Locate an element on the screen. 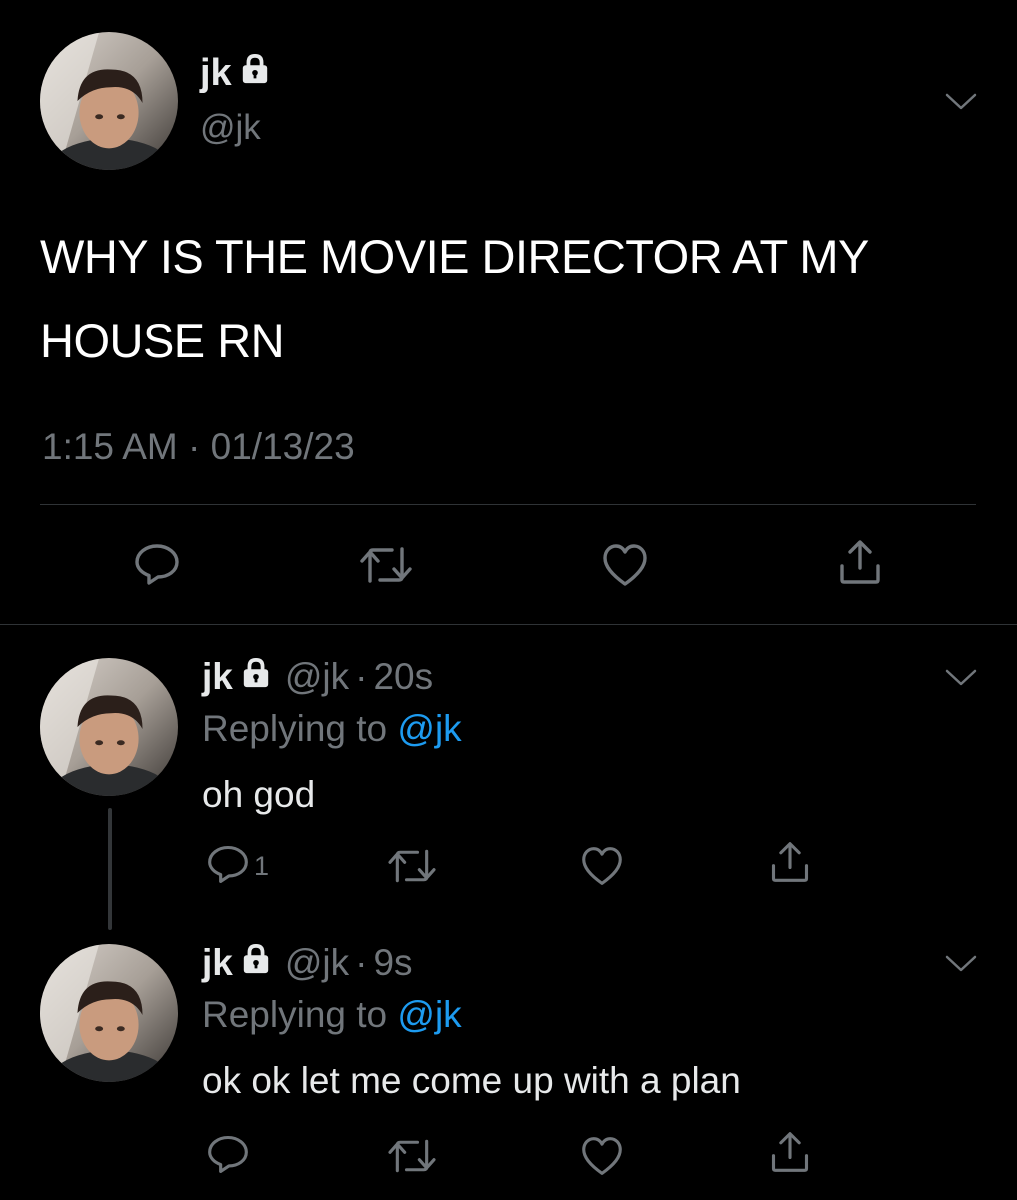 This screenshot has width=1017, height=1200. reply-age: 9s is located at coordinates (392, 963).